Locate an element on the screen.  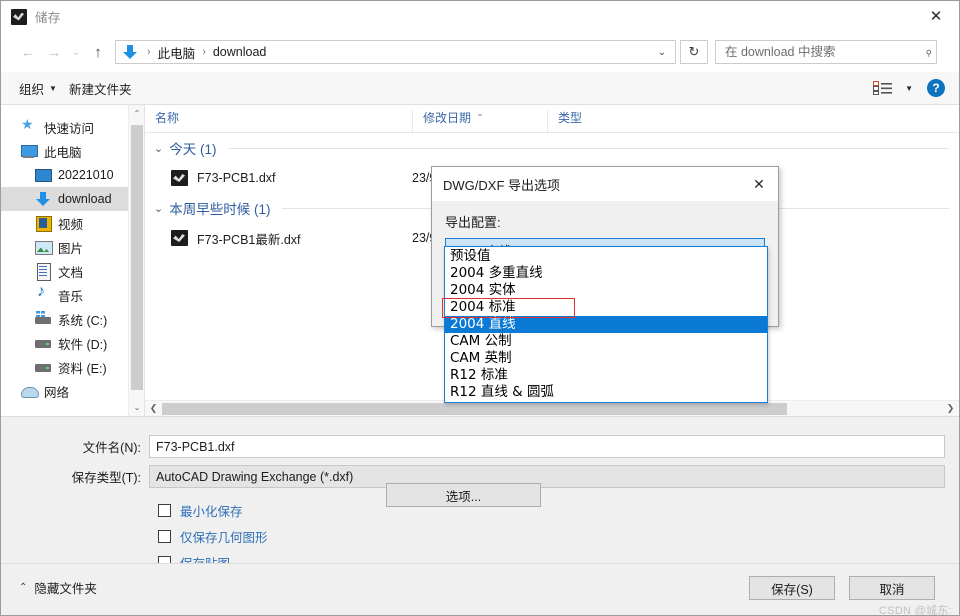
network-icon is located at coordinates (30, 391).